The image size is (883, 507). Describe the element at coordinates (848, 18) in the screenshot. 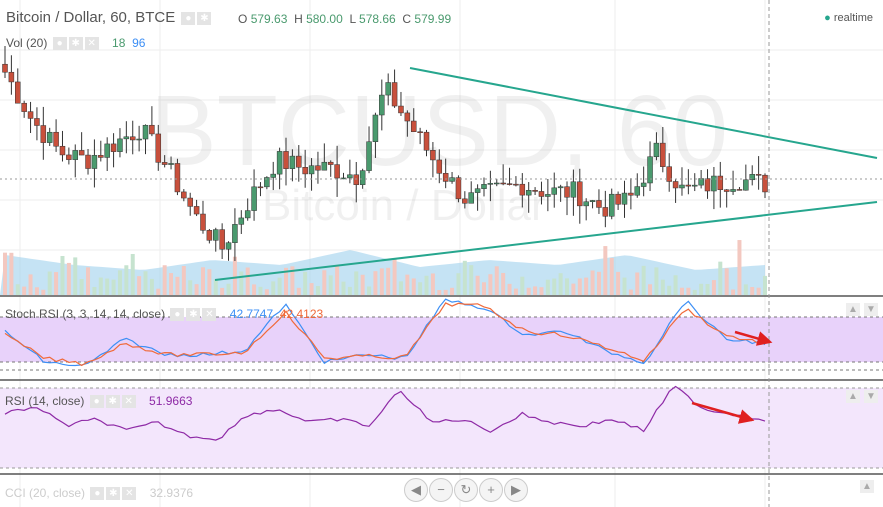

I see `realtime-status: ● realtime` at that location.